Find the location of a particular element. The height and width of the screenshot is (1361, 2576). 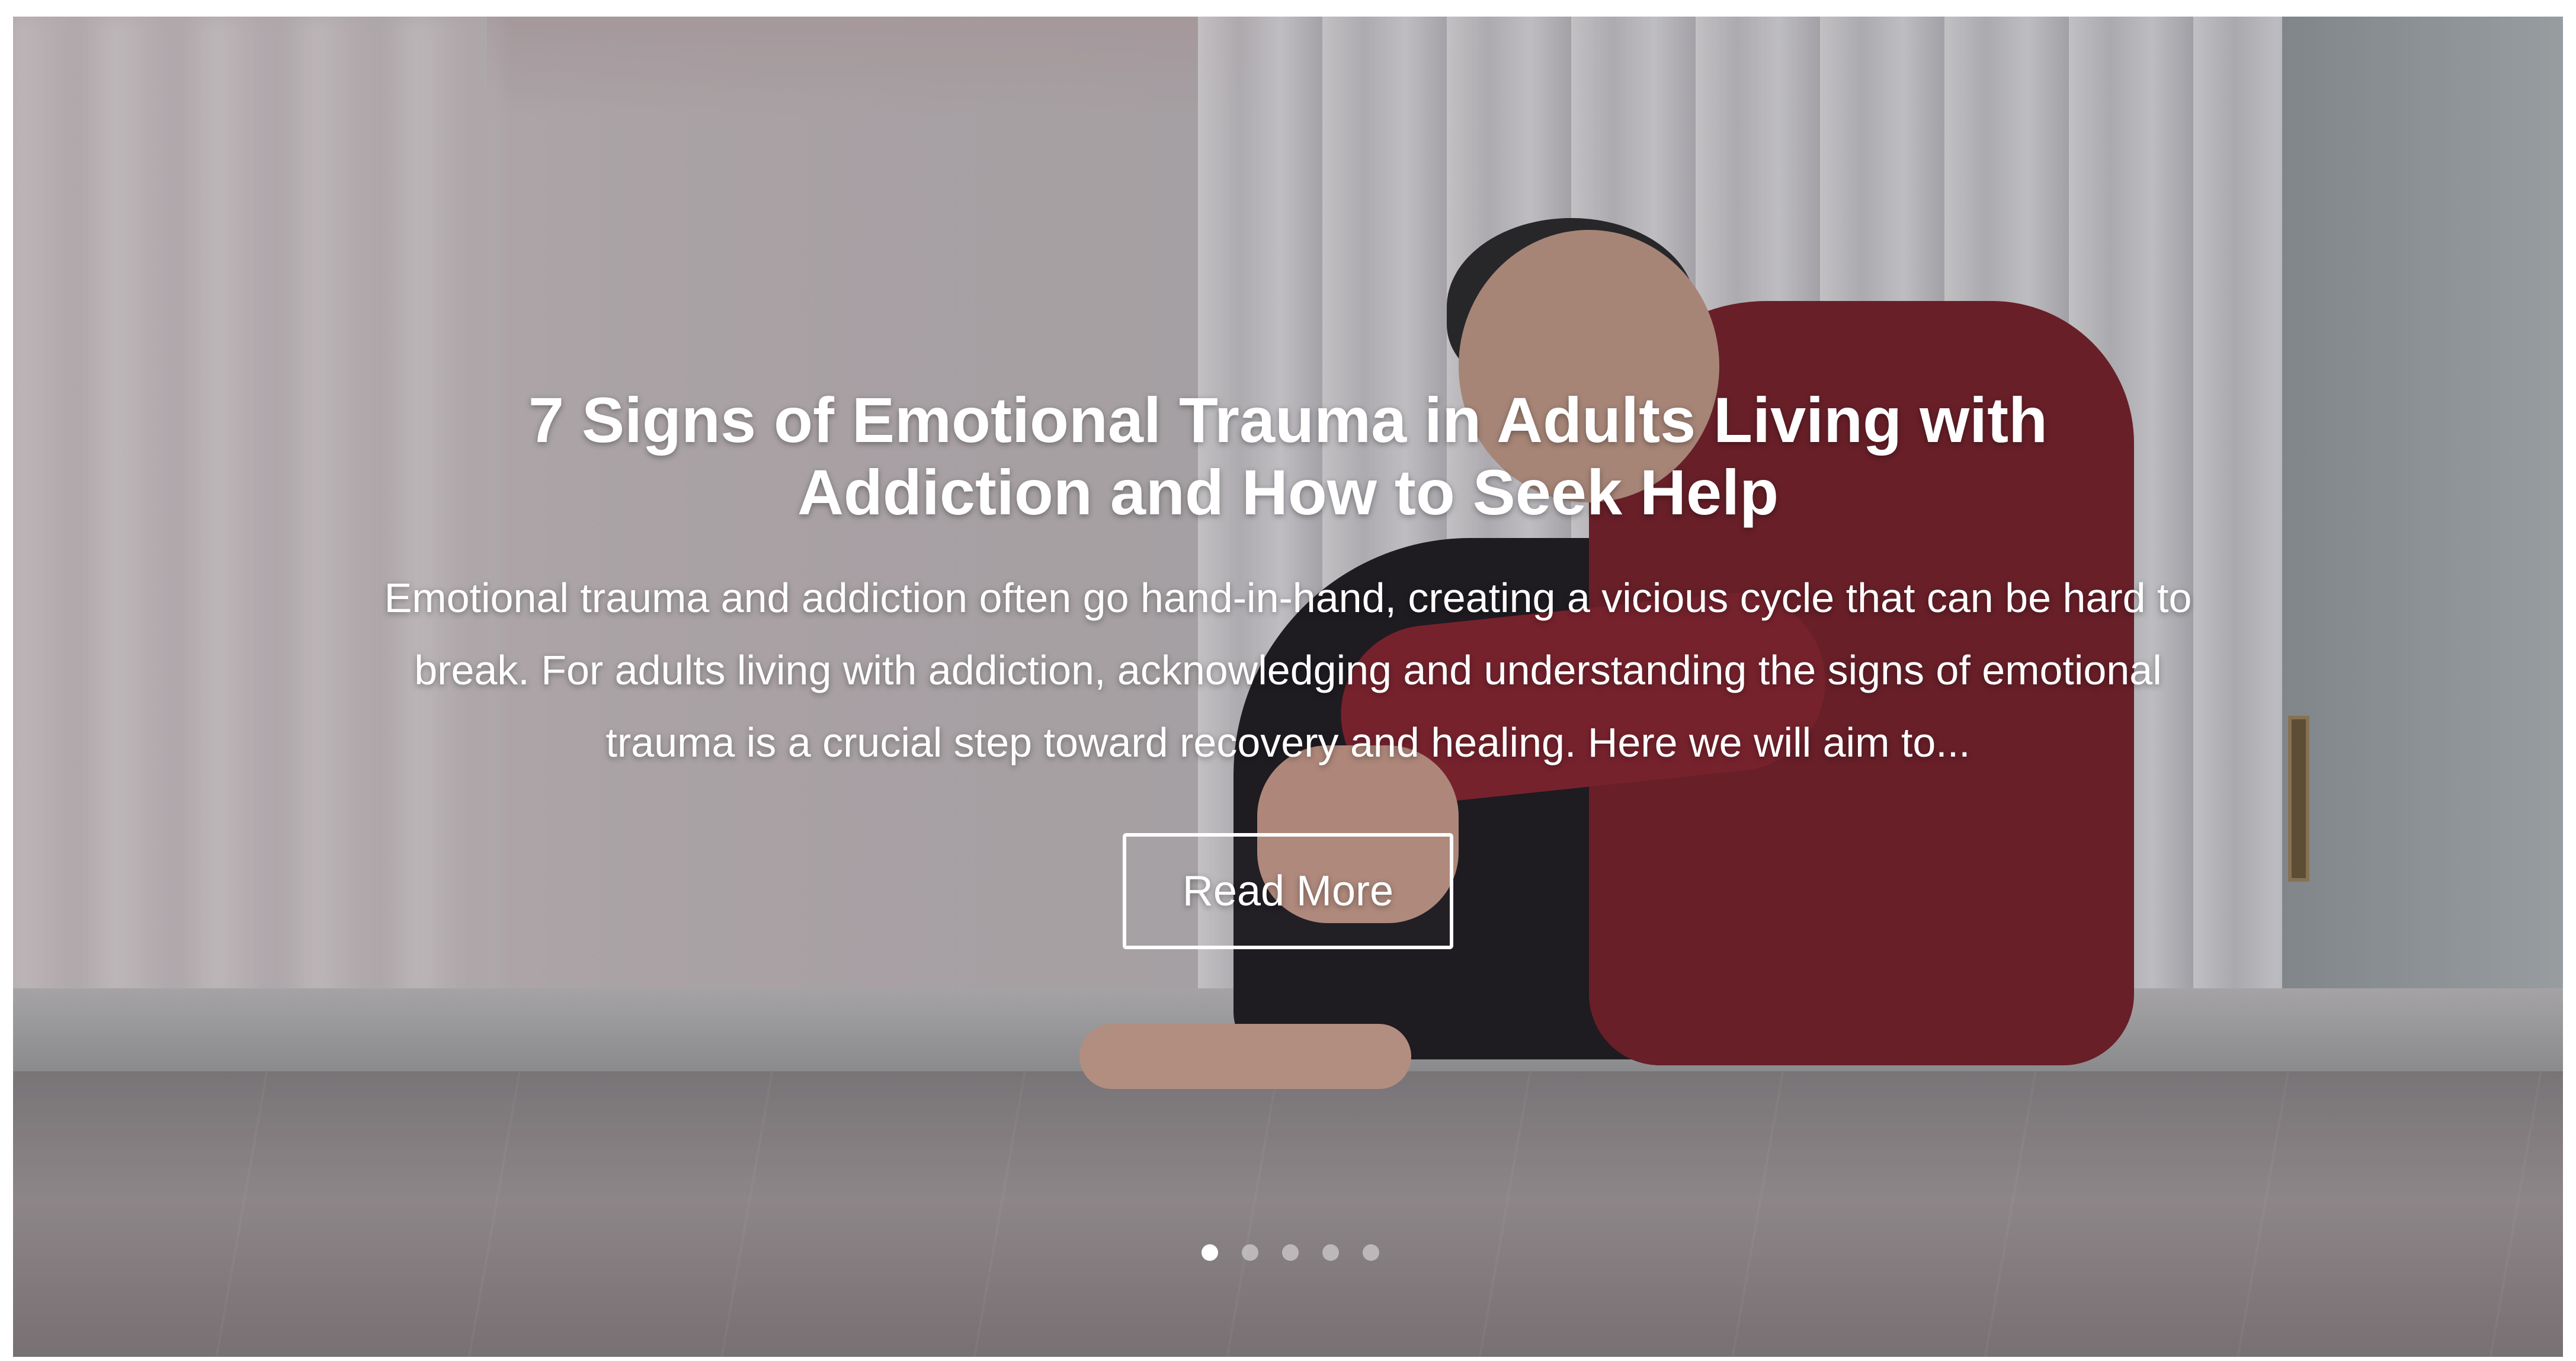

read-more-button: Read More is located at coordinates (1288, 891).